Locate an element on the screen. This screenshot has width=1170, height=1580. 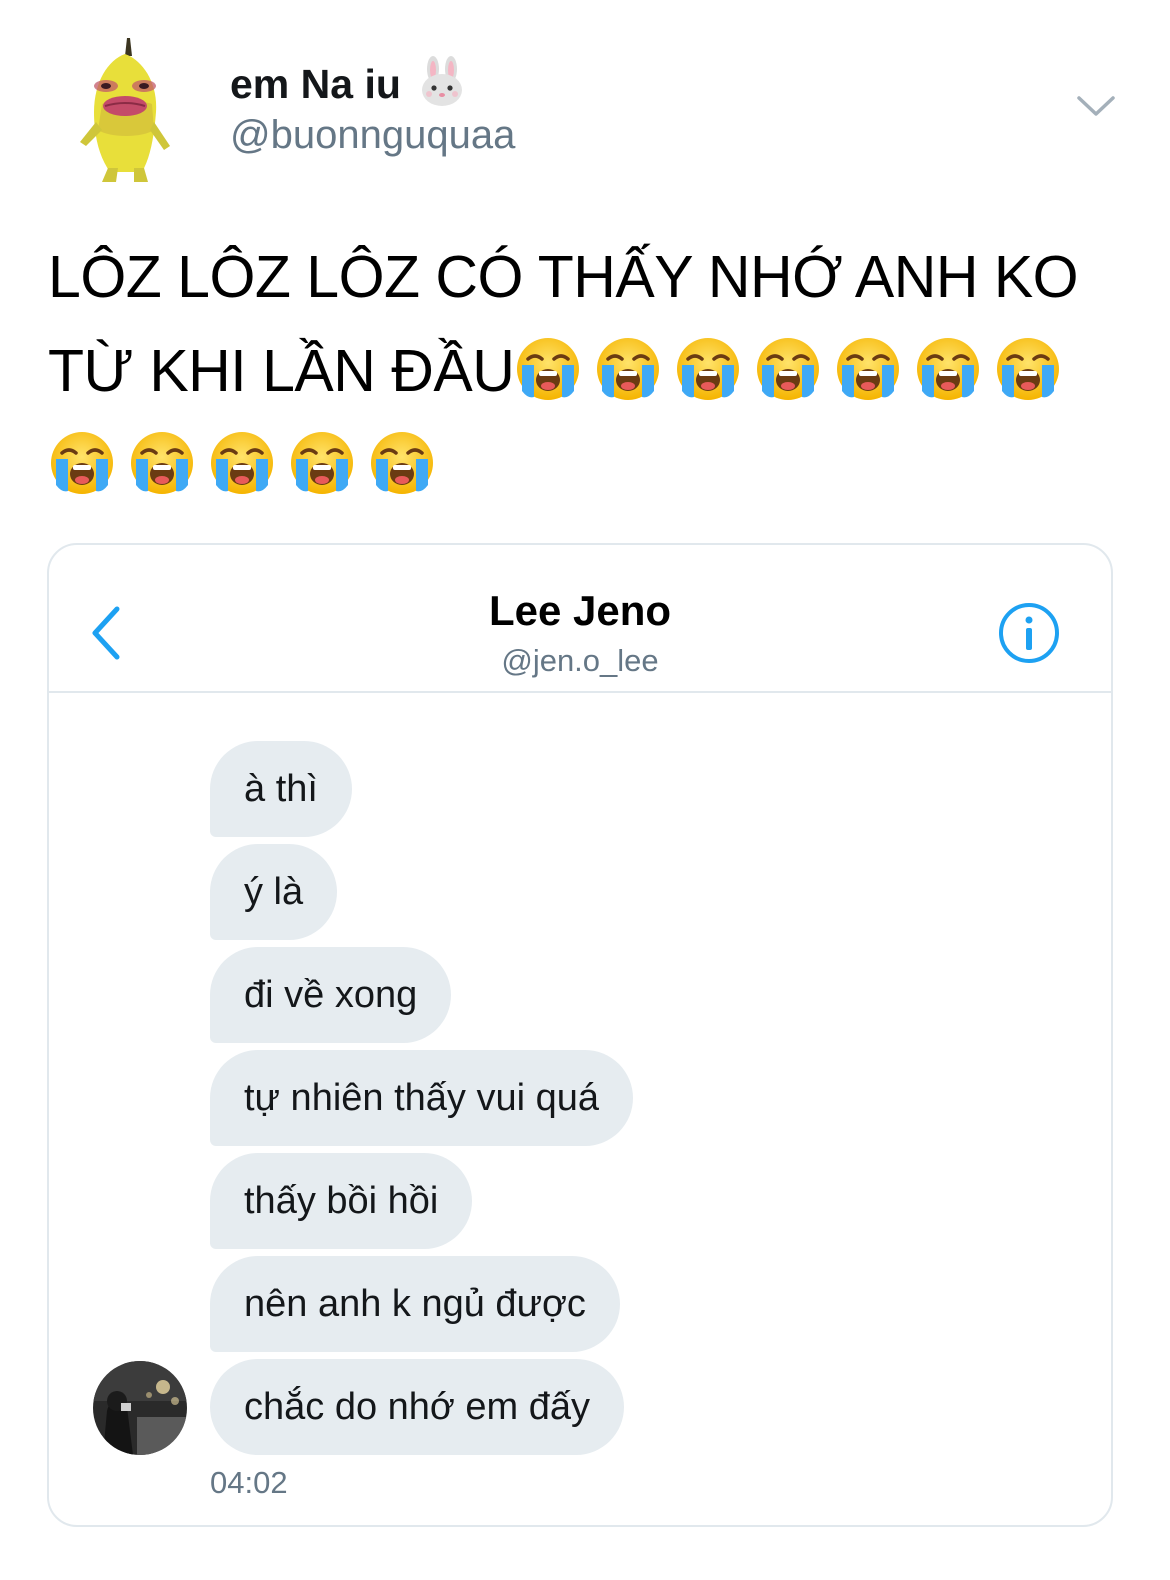
tweet-line-2: TỪ KHI LẦN ĐẦU is located at coordinates (588, 371).